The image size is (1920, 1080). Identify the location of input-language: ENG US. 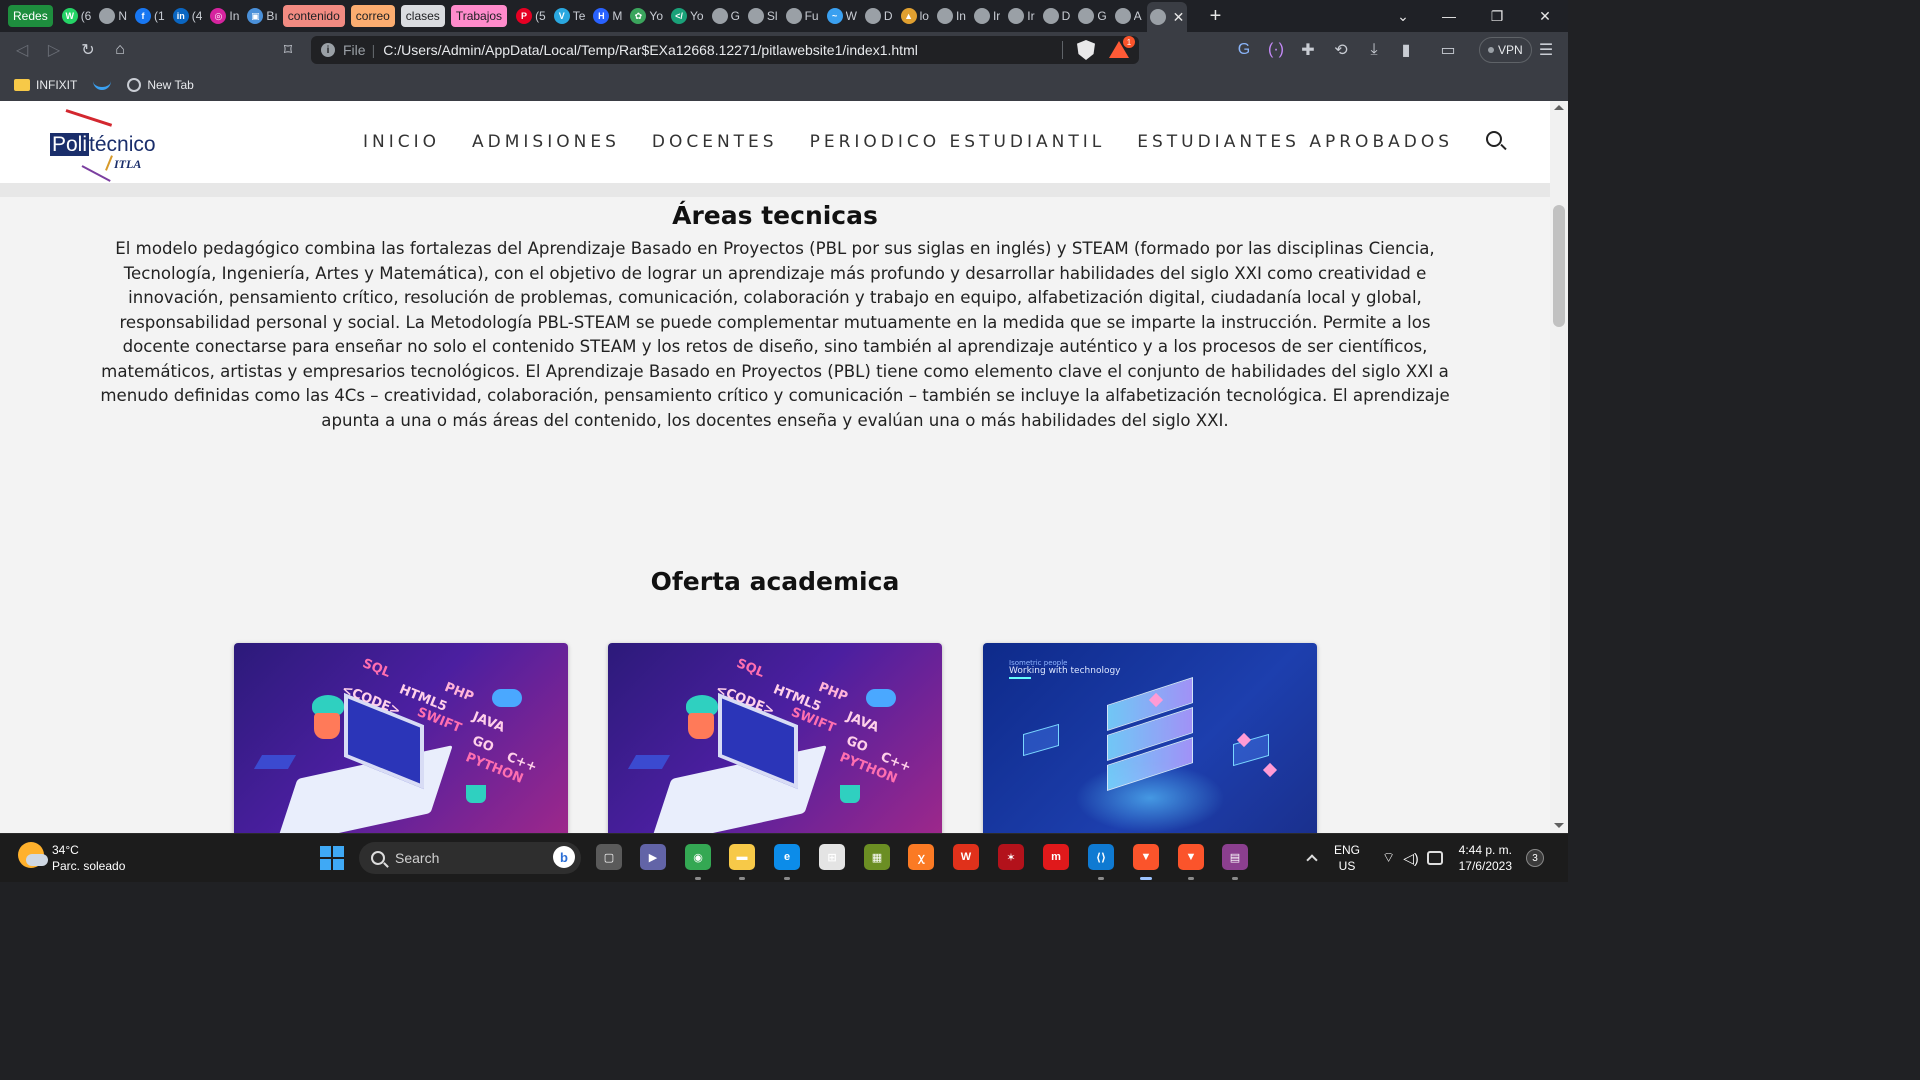
(1347, 858).